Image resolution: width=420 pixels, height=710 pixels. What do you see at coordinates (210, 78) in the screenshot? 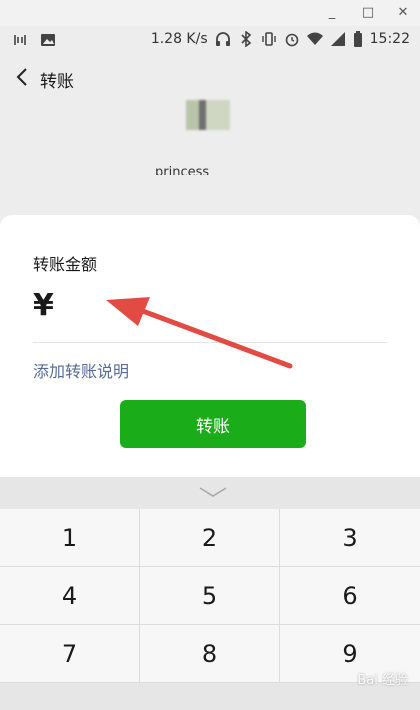
I see `nav-bar: 转账` at bounding box center [210, 78].